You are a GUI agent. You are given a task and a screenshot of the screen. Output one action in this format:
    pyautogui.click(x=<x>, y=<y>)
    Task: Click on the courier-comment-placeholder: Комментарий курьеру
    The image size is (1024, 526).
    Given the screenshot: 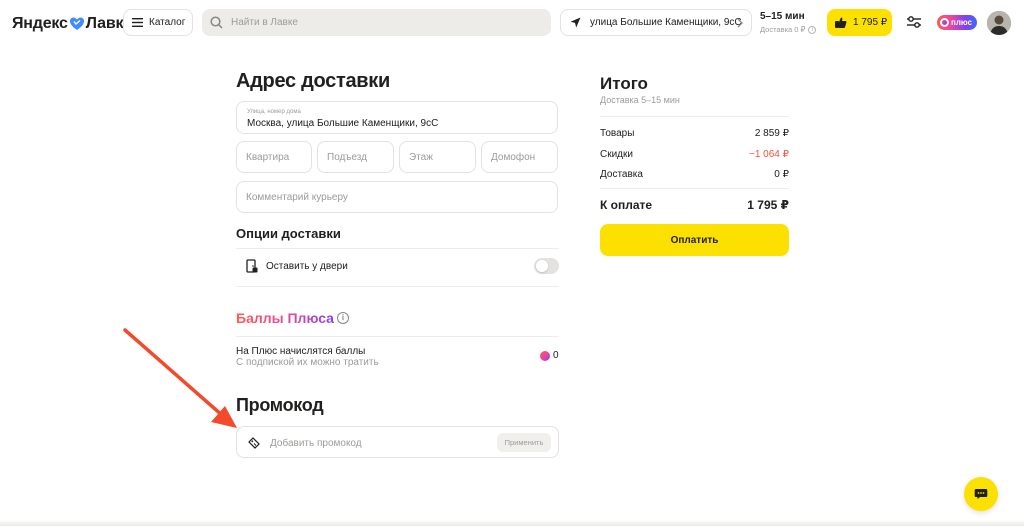 What is the action you would take?
    pyautogui.click(x=297, y=197)
    